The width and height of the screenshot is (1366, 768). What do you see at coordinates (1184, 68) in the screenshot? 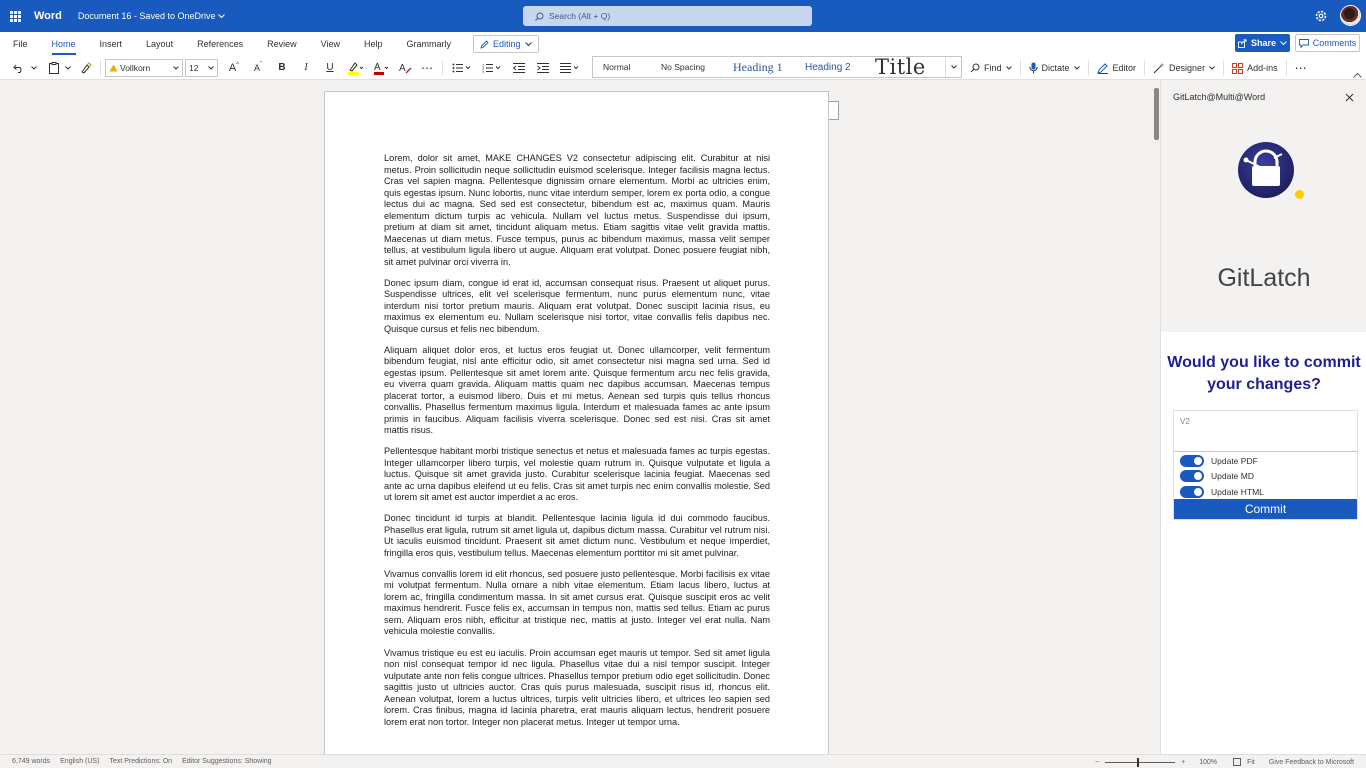
I see `designer-button: Designer` at bounding box center [1184, 68].